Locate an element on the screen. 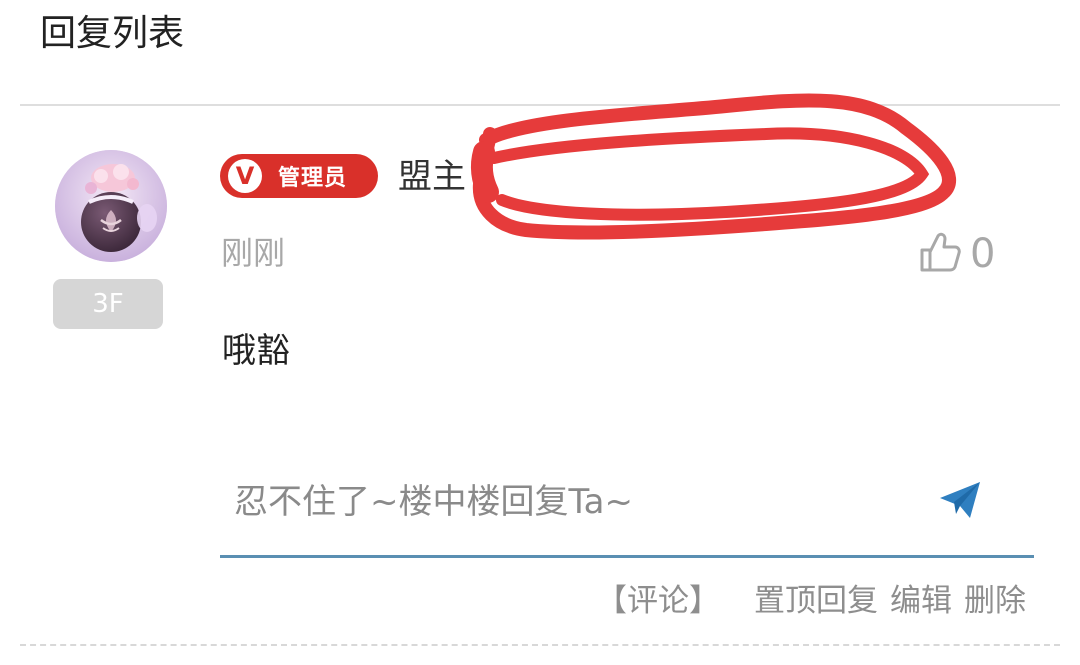 The width and height of the screenshot is (1080, 665). comment-link: 【评论】 is located at coordinates (658, 601).